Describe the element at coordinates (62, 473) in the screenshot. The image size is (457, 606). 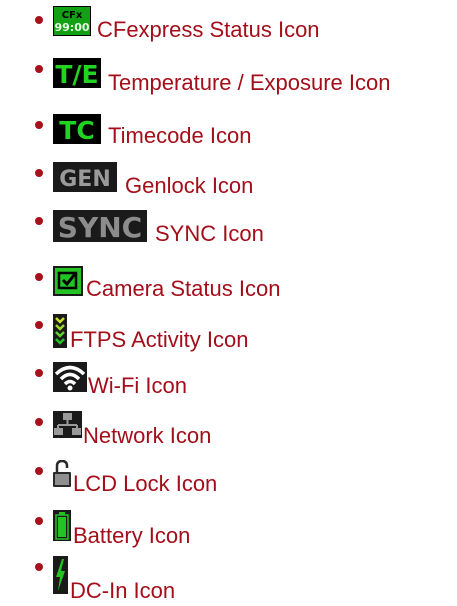
I see `lcd-lock-icon` at that location.